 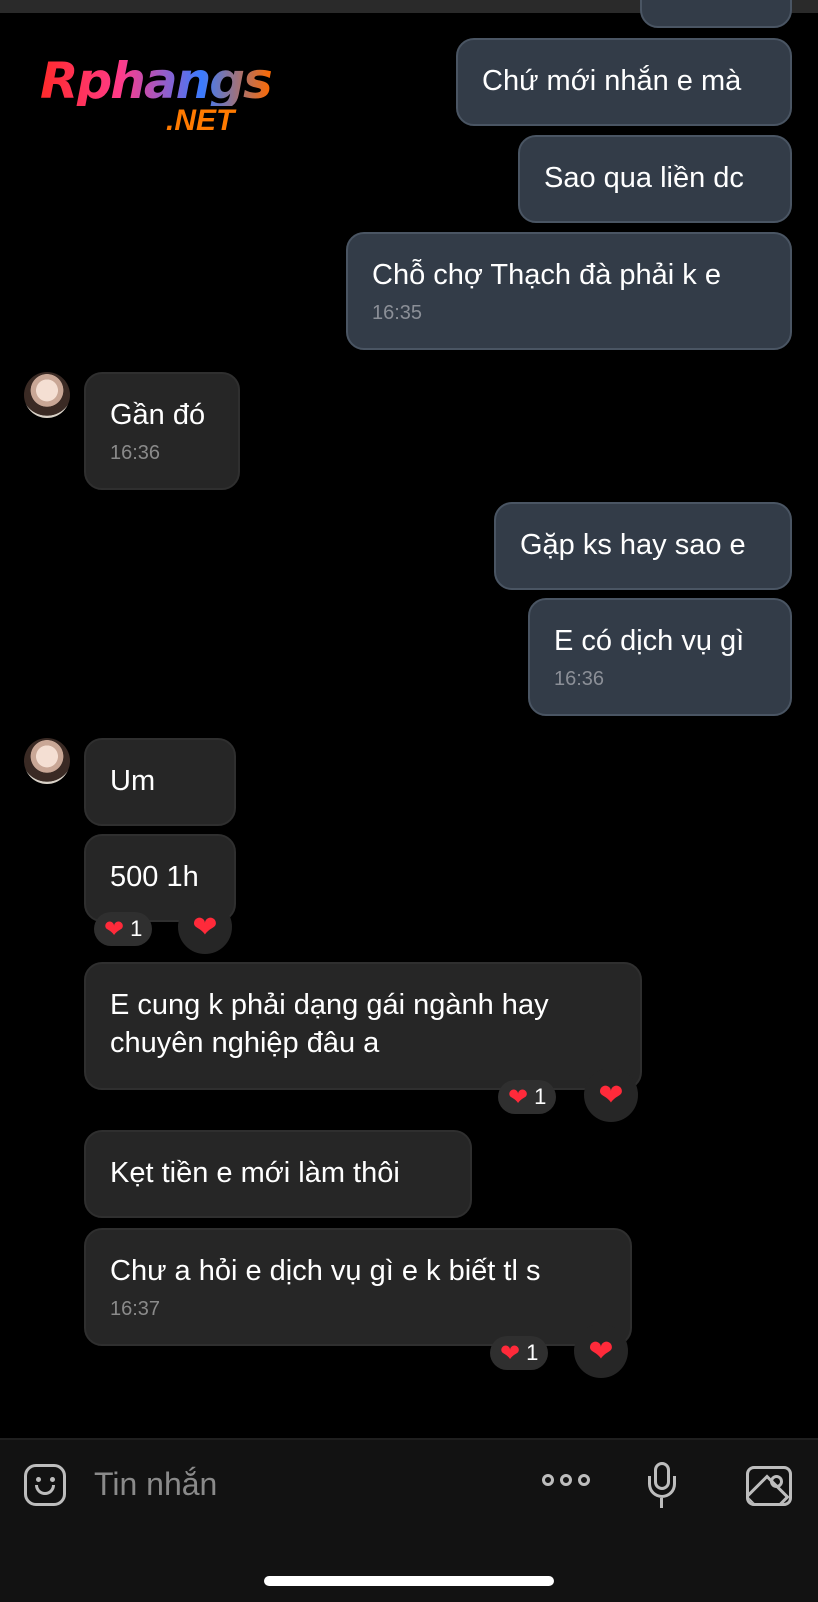 I want to click on message-bubble-incoming: Um, so click(x=160, y=782).